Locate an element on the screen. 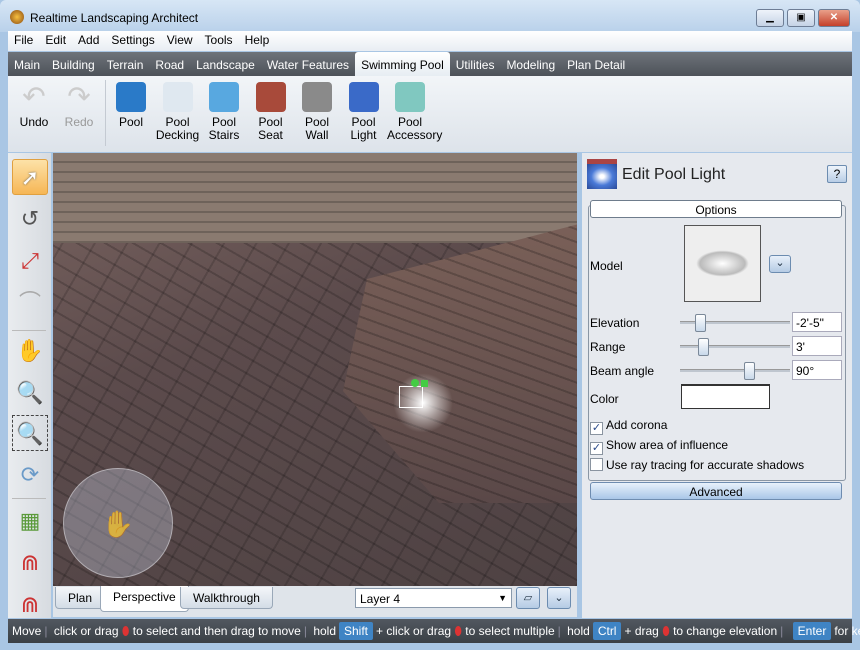  layer-select: Layer 4 ▼ is located at coordinates (433, 598).